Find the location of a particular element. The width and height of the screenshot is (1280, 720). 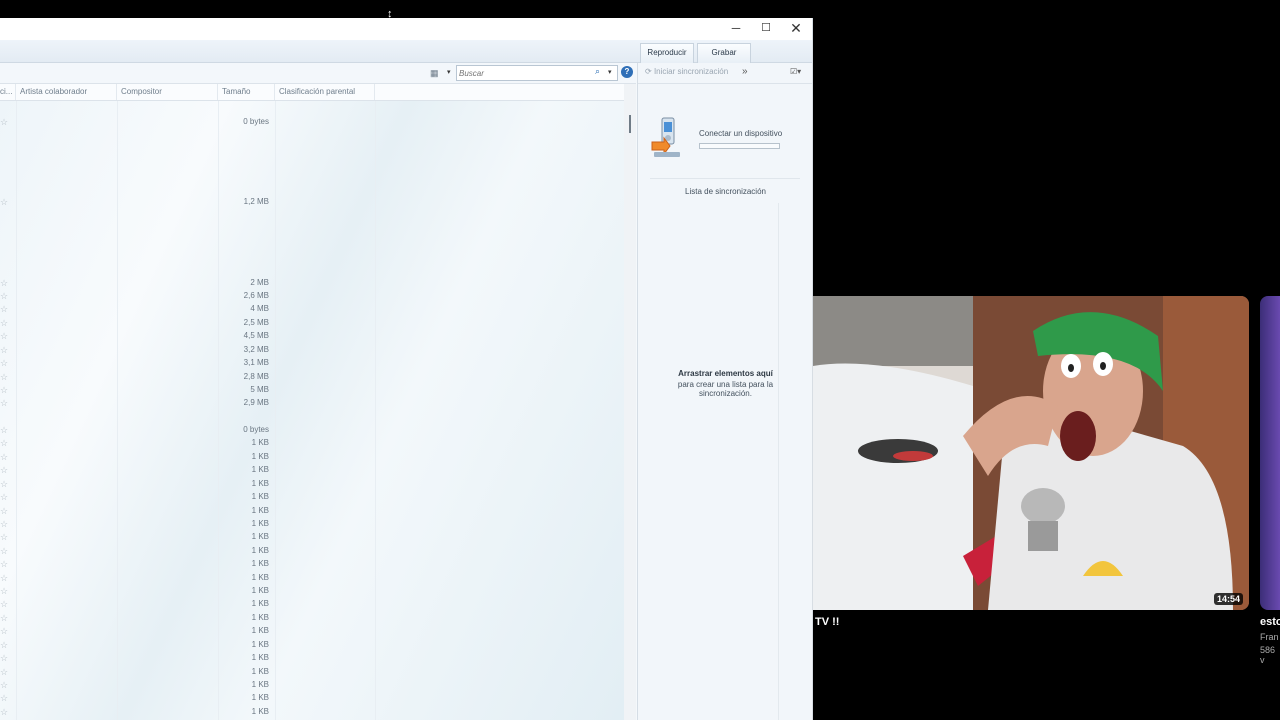

video-thumbnail: 14:54 is located at coordinates (1031, 453).